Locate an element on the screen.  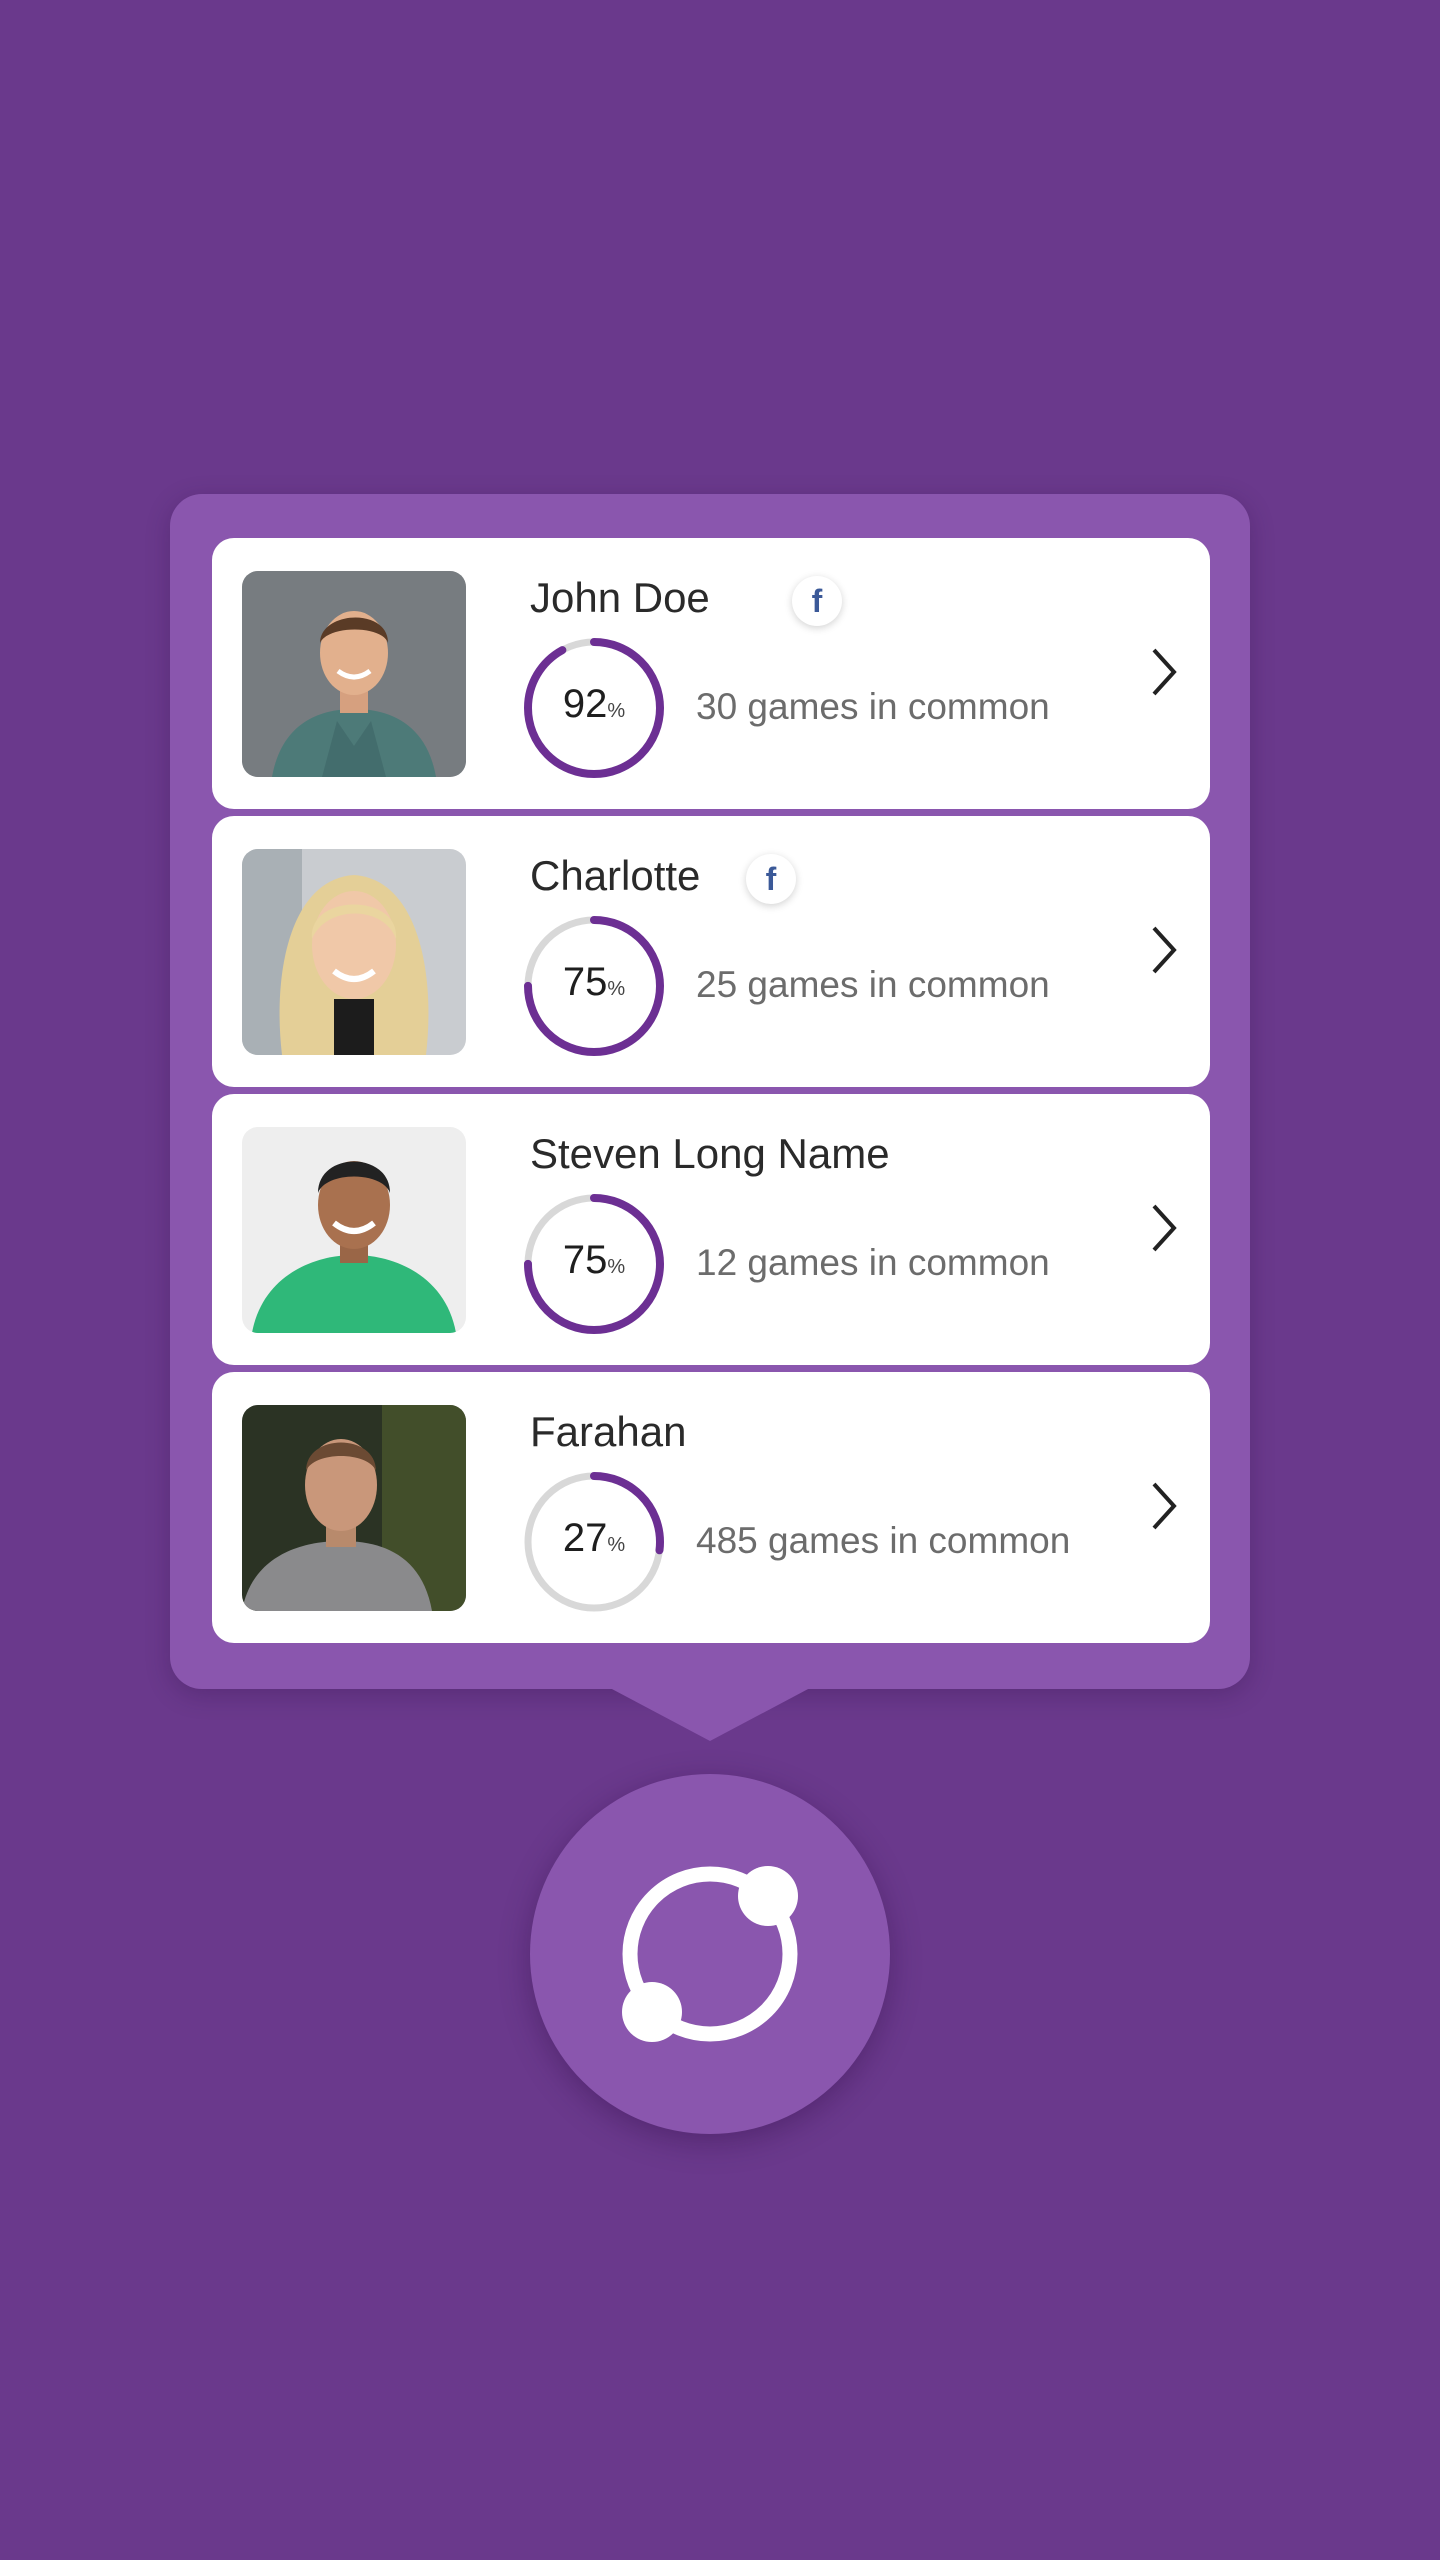
friend-card-steven-long-name: Steven Long Name 75% 12 games in common is located at coordinates (711, 1229).